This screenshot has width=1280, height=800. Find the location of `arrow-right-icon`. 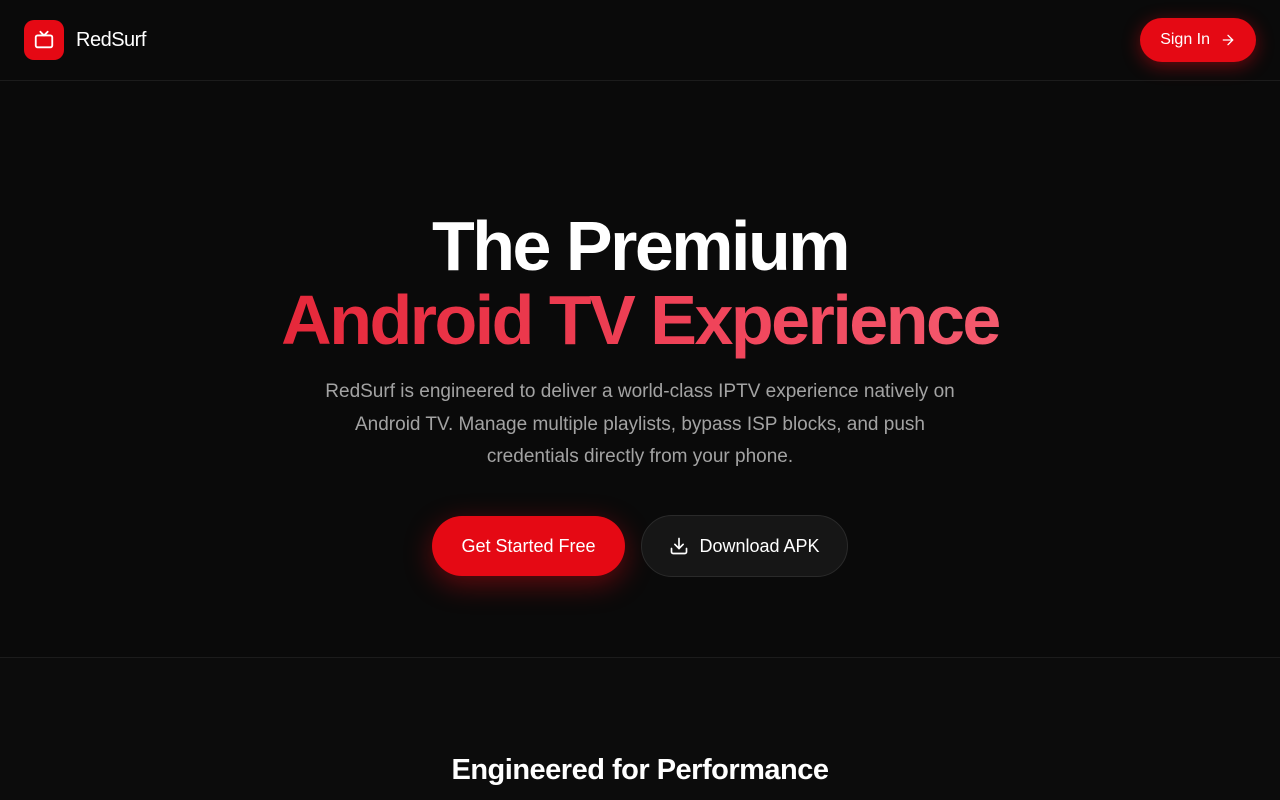

arrow-right-icon is located at coordinates (1228, 40).